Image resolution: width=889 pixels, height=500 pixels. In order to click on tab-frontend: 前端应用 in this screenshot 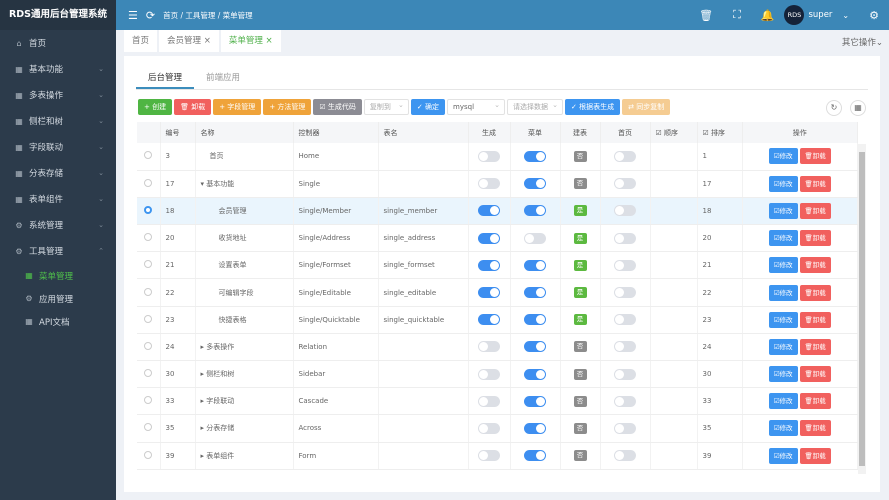, I will do `click(223, 78)`.